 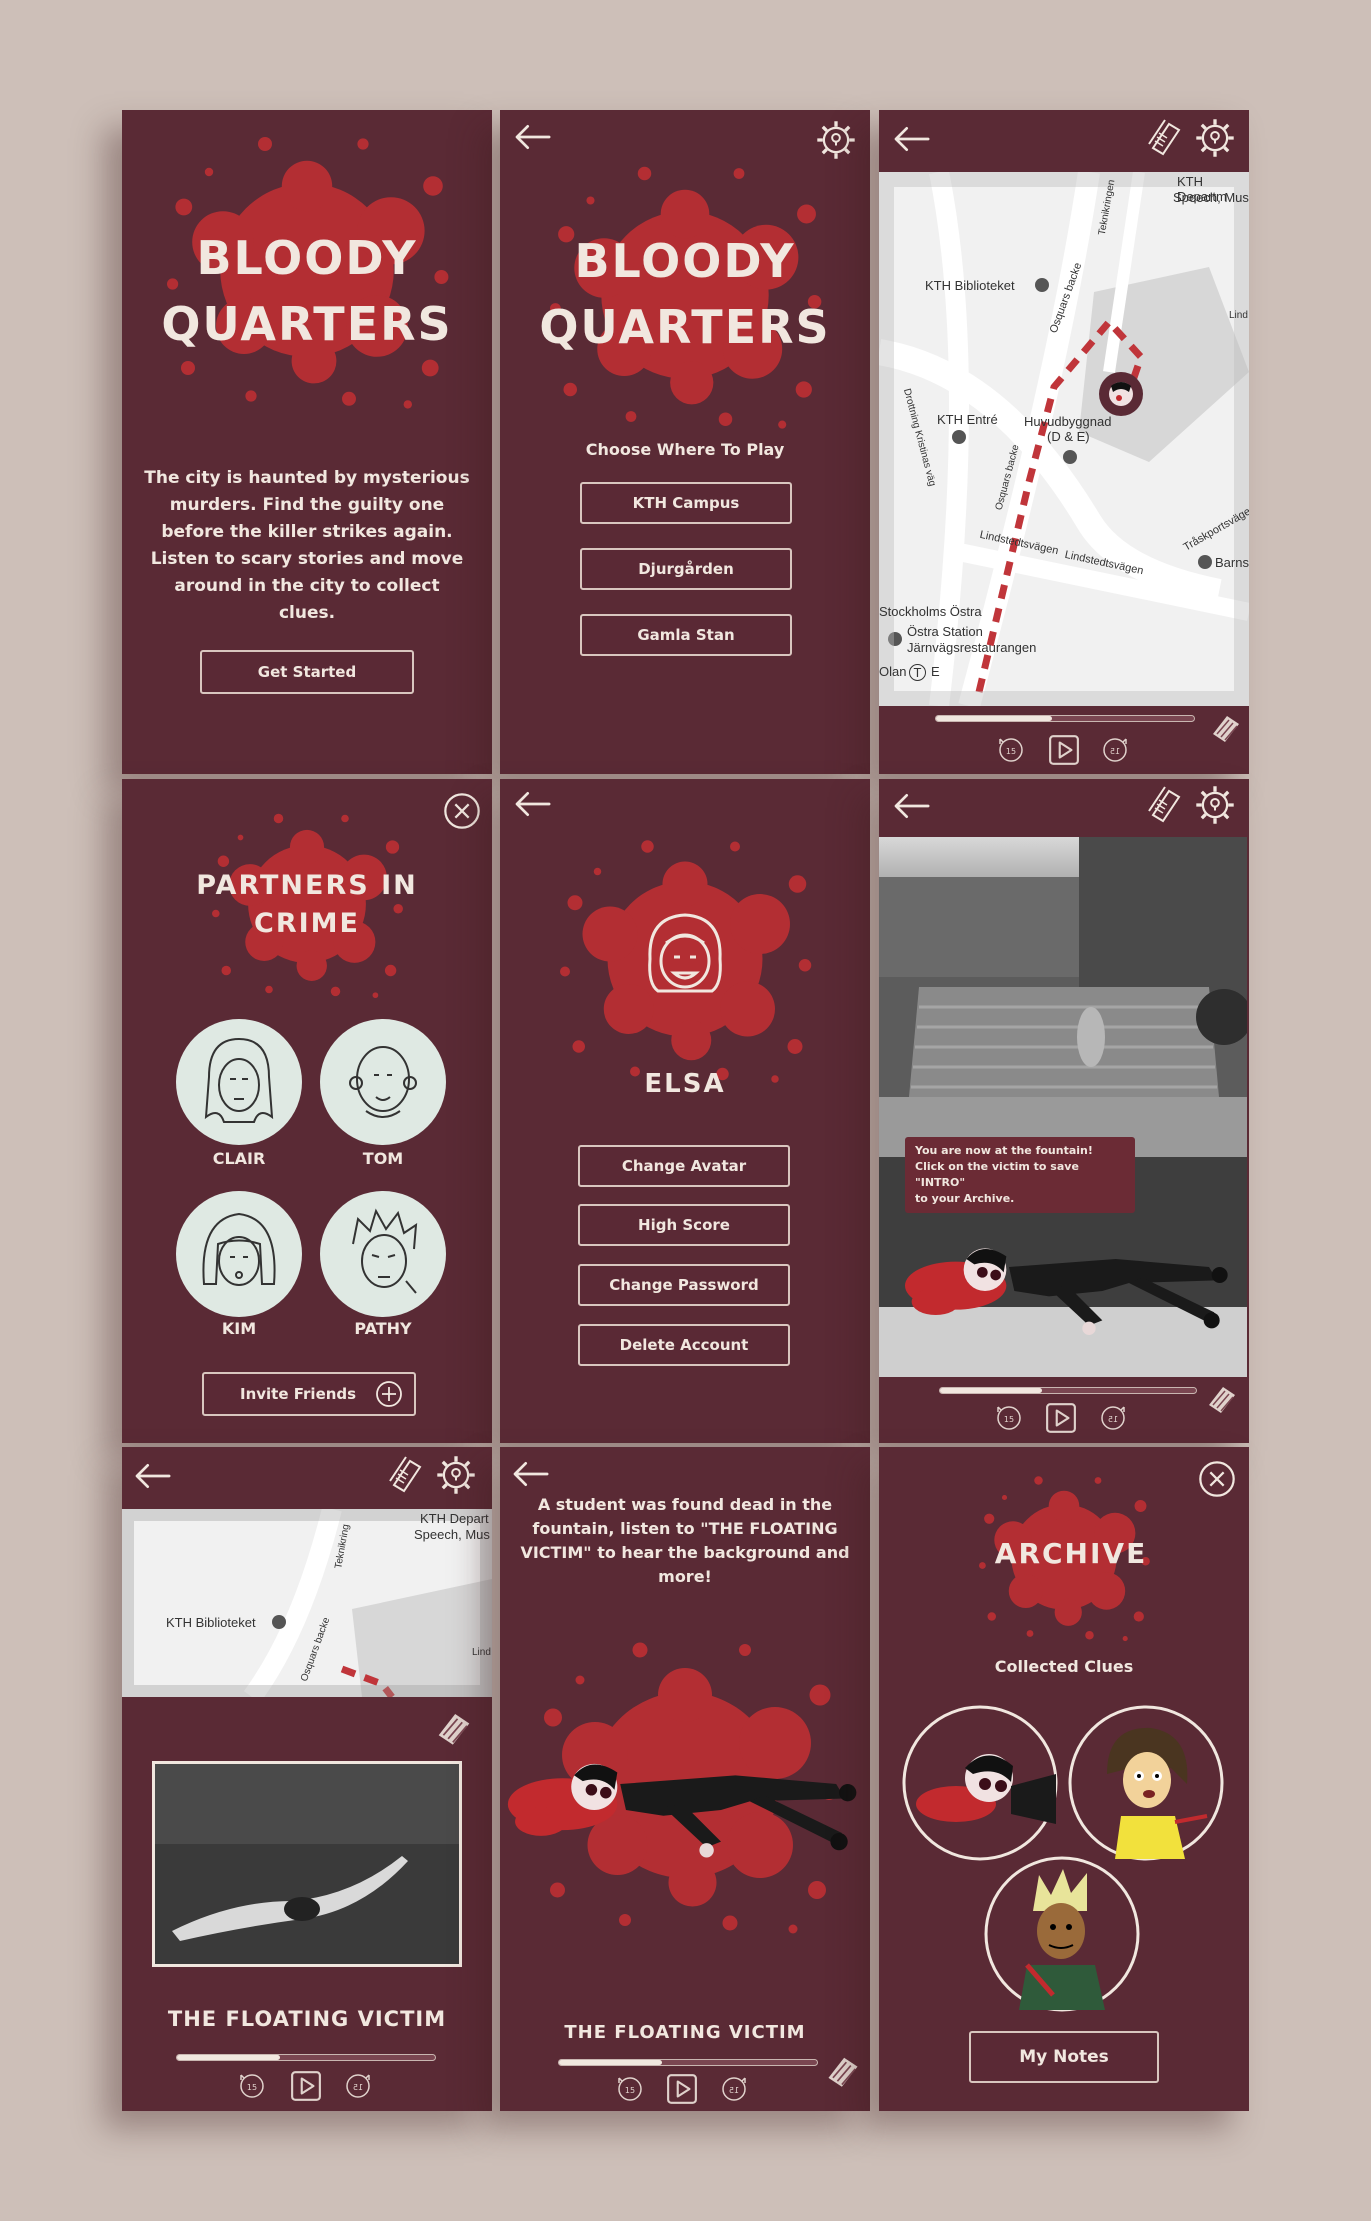 I want to click on invite-friends-label: Invite Friends, so click(x=298, y=1394).